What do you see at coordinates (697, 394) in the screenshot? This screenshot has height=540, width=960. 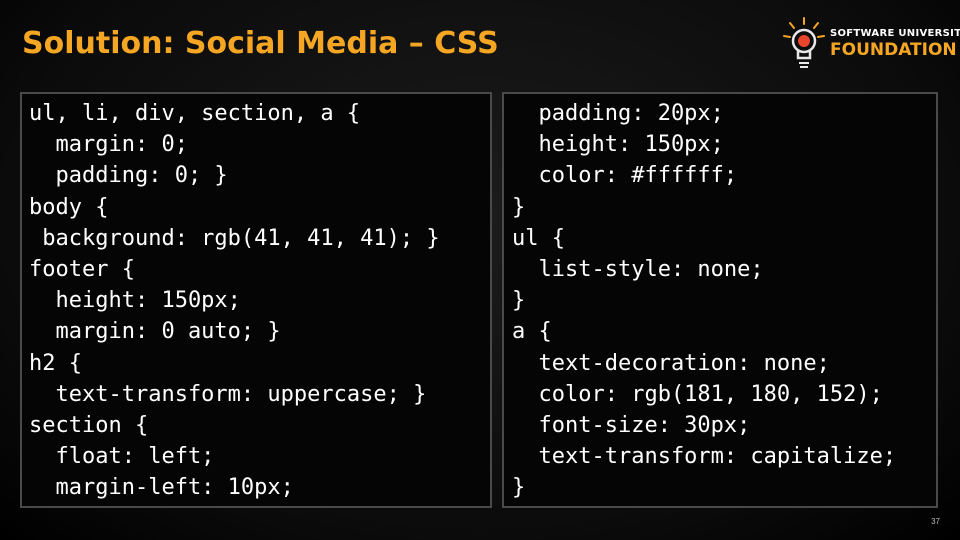 I see `code-line: color: rgb(181, 180, 152);` at bounding box center [697, 394].